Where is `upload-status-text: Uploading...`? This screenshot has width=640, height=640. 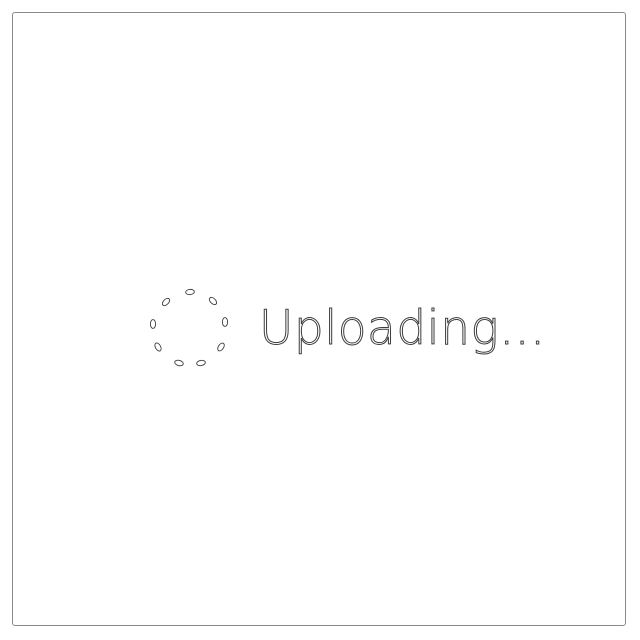 upload-status-text: Uploading... is located at coordinates (402, 329).